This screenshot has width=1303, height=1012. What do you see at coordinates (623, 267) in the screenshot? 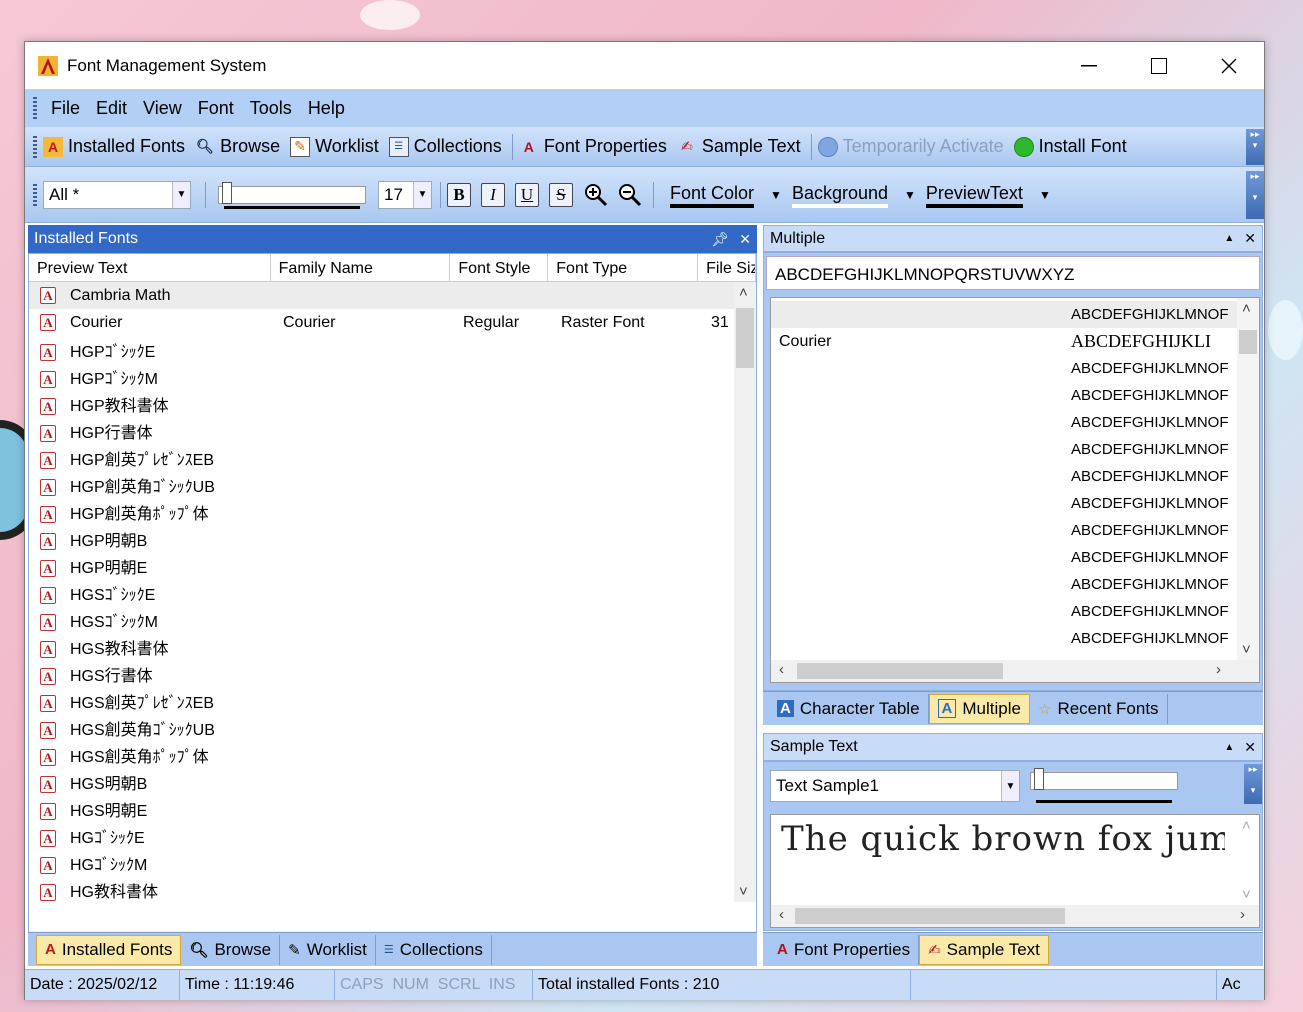
I see `column-header: Font Type` at bounding box center [623, 267].